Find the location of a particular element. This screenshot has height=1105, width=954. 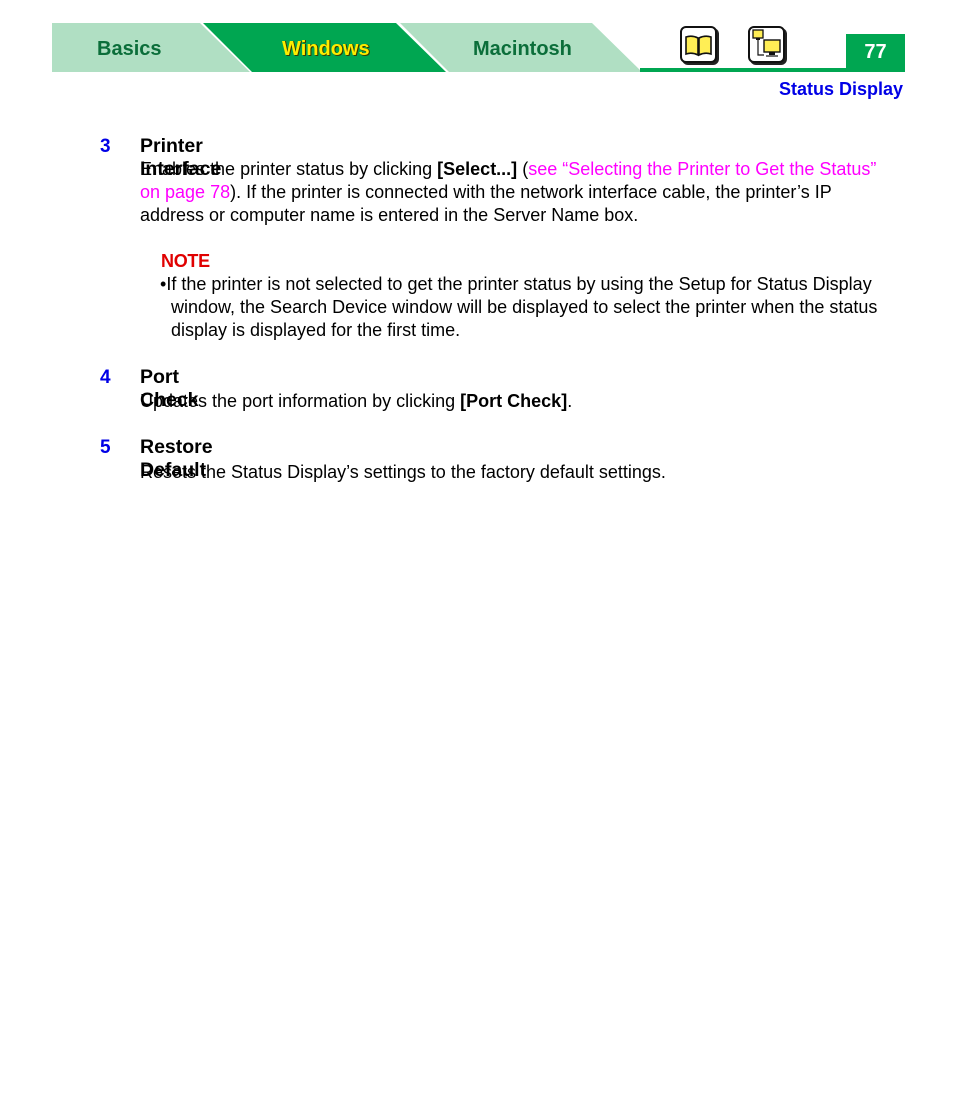

note-label: NOTE is located at coordinates (185, 261).